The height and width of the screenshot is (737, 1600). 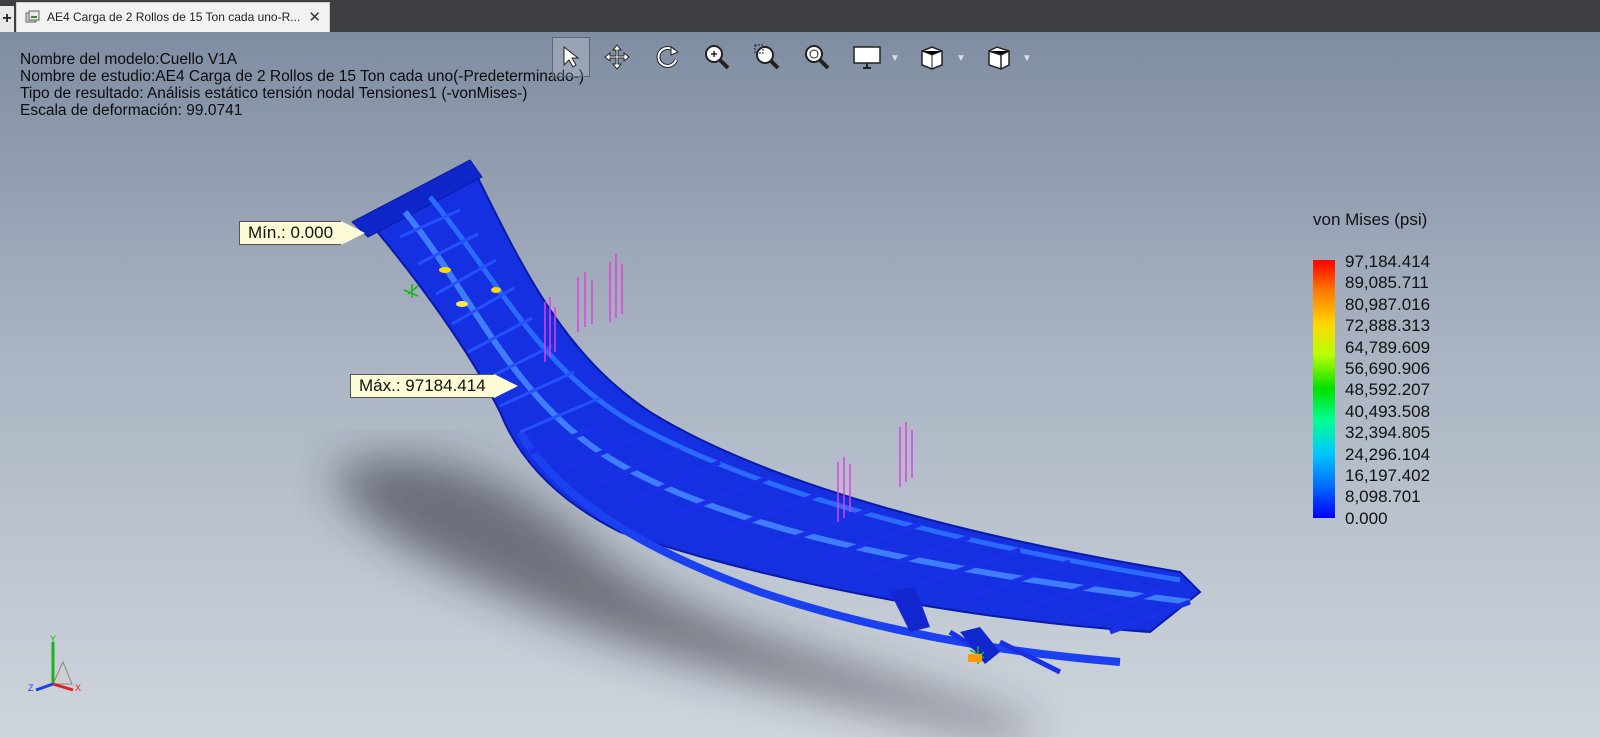 I want to click on legend-value: 24,296.104, so click(x=1388, y=454).